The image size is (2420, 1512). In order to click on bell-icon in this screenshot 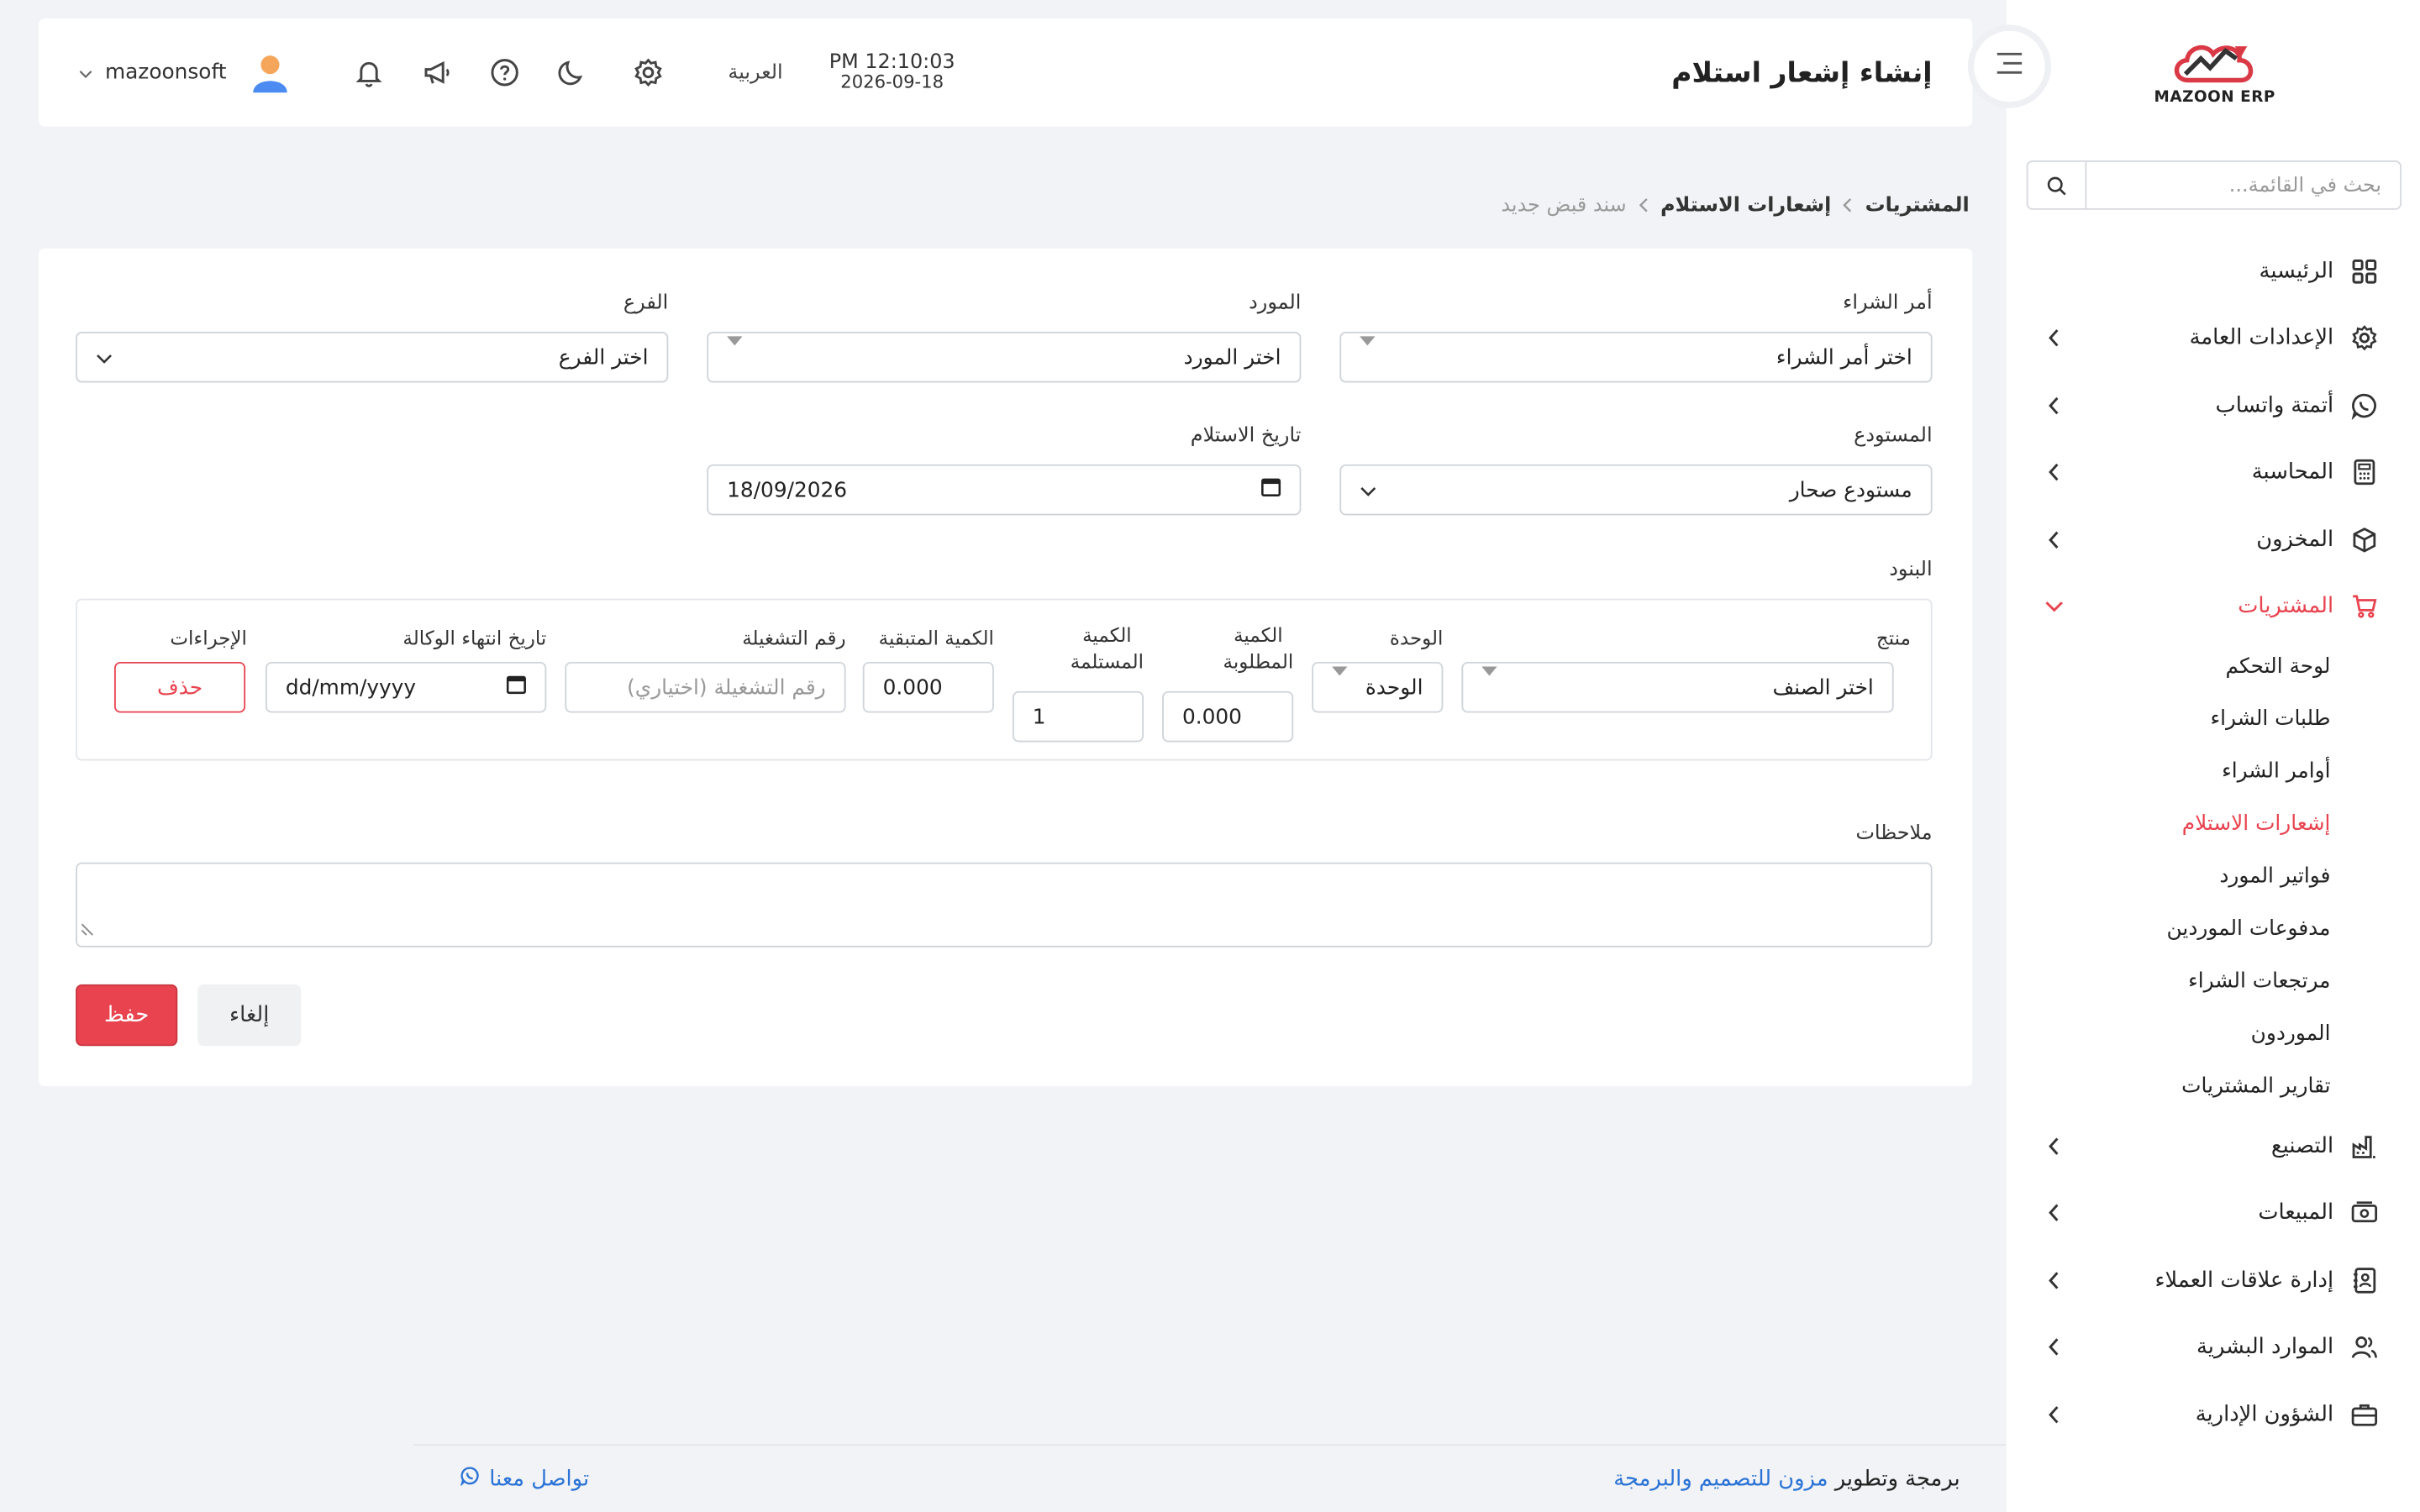, I will do `click(369, 72)`.